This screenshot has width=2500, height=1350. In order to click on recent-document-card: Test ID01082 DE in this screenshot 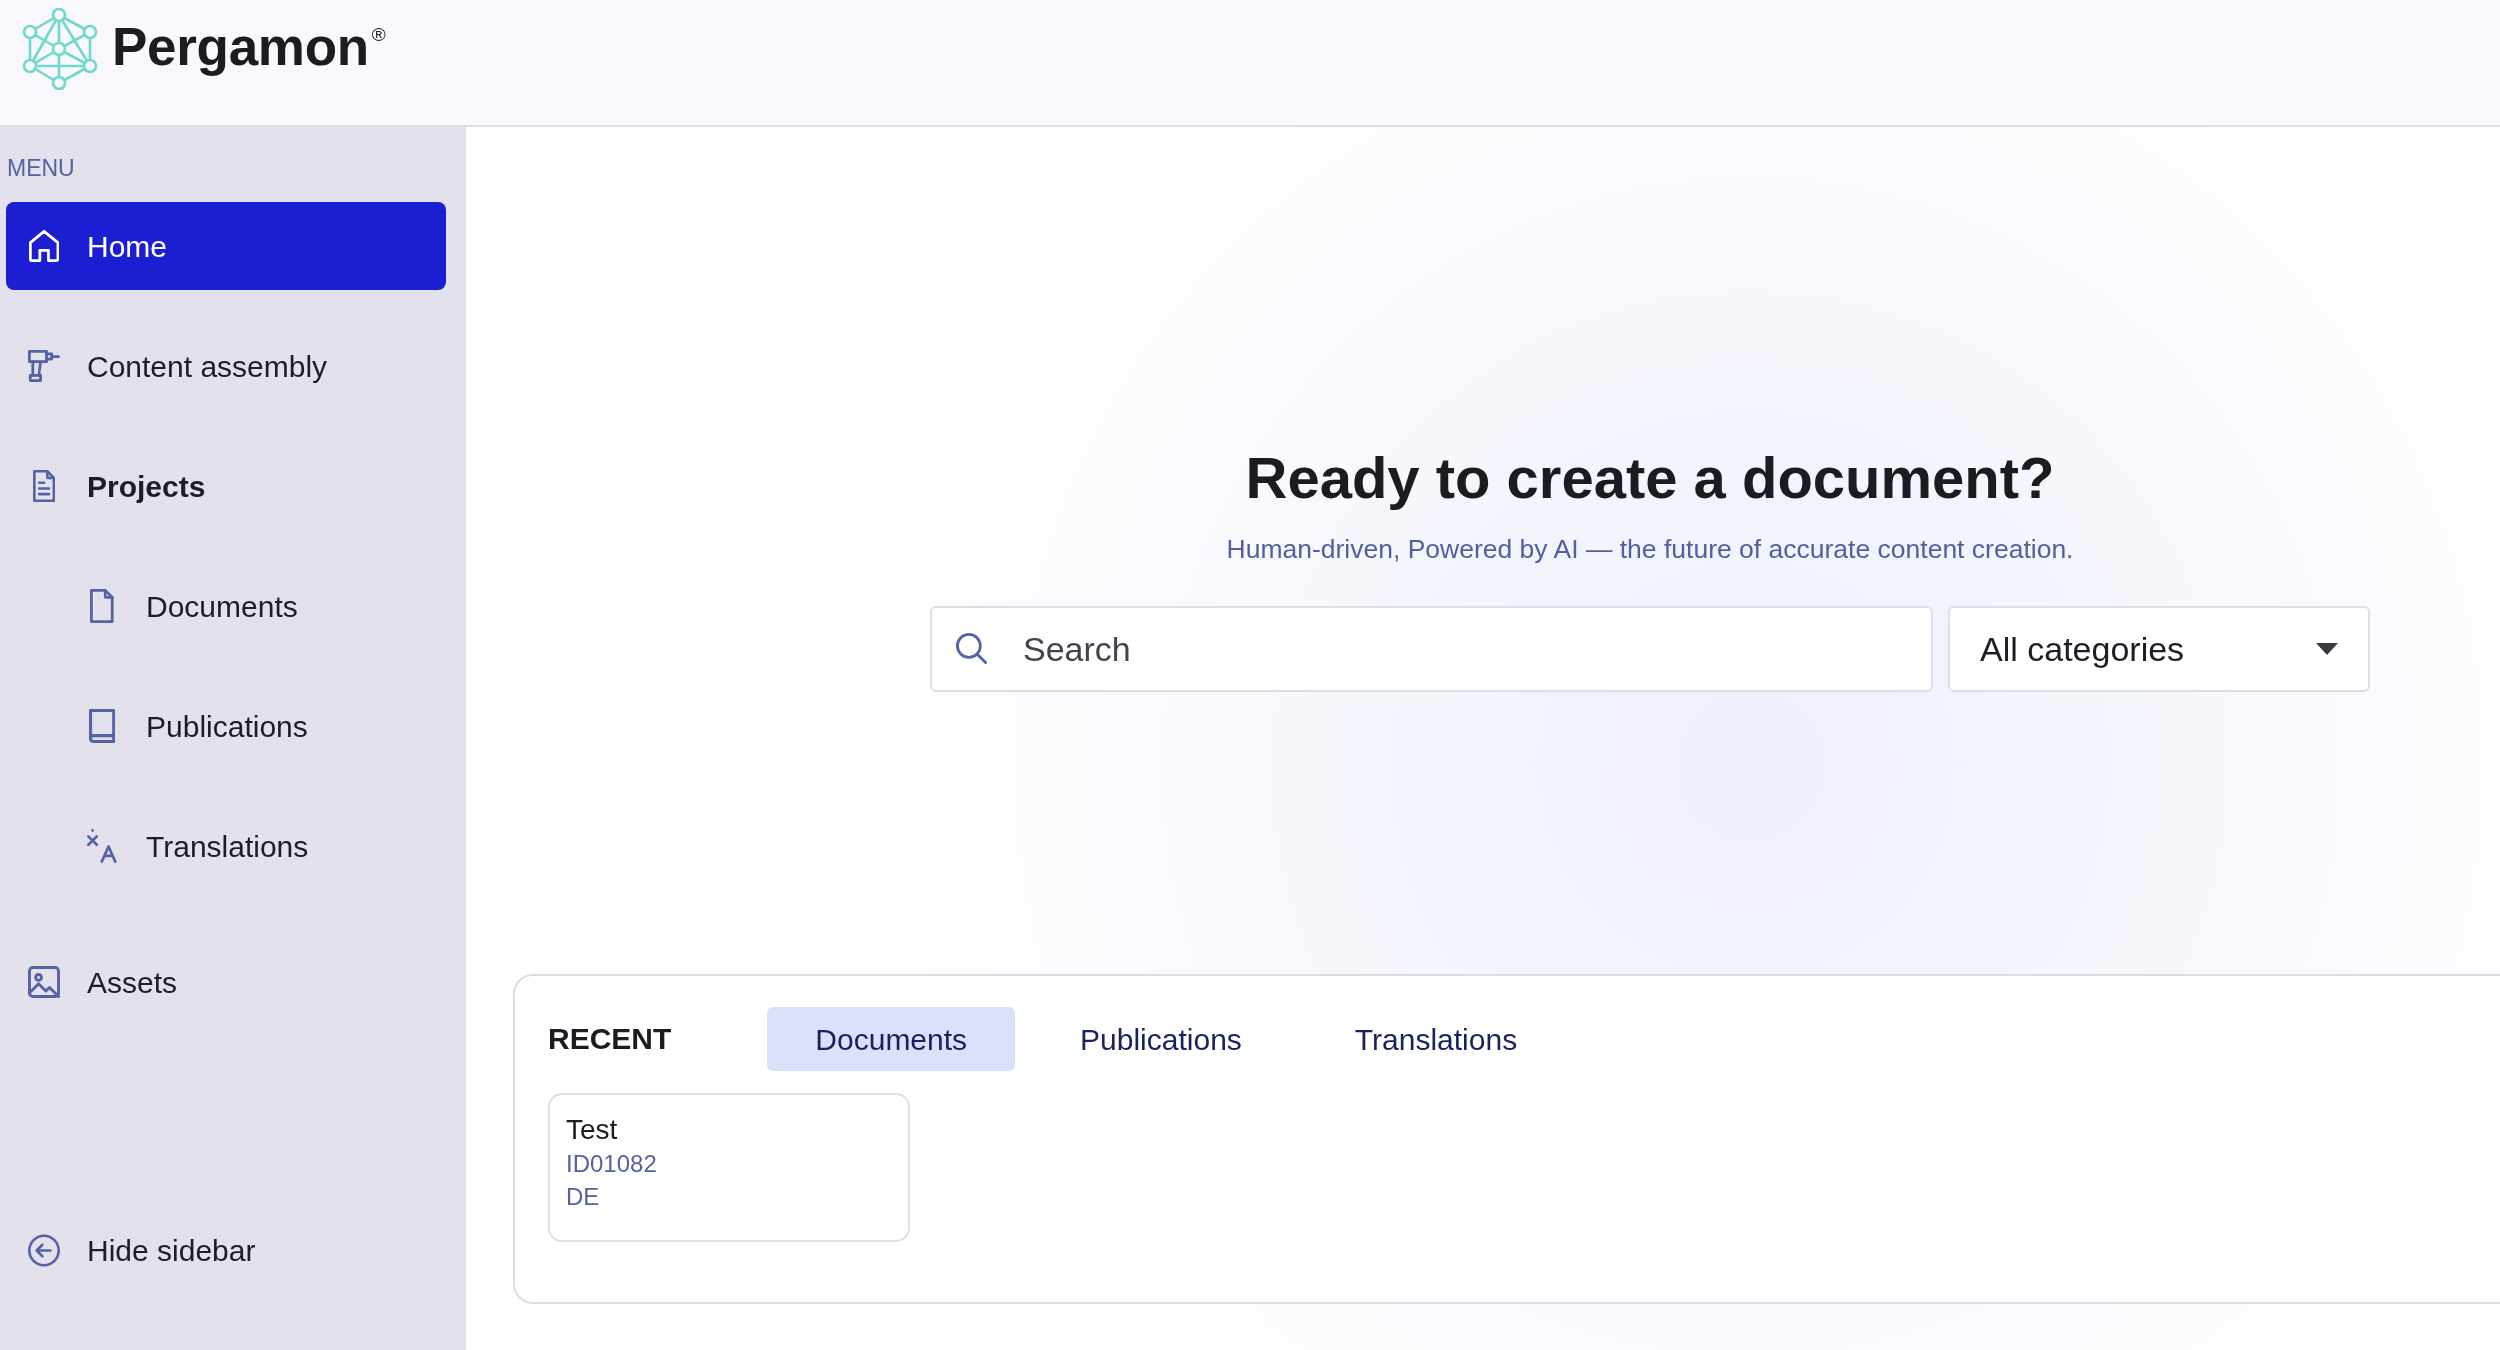, I will do `click(729, 1167)`.